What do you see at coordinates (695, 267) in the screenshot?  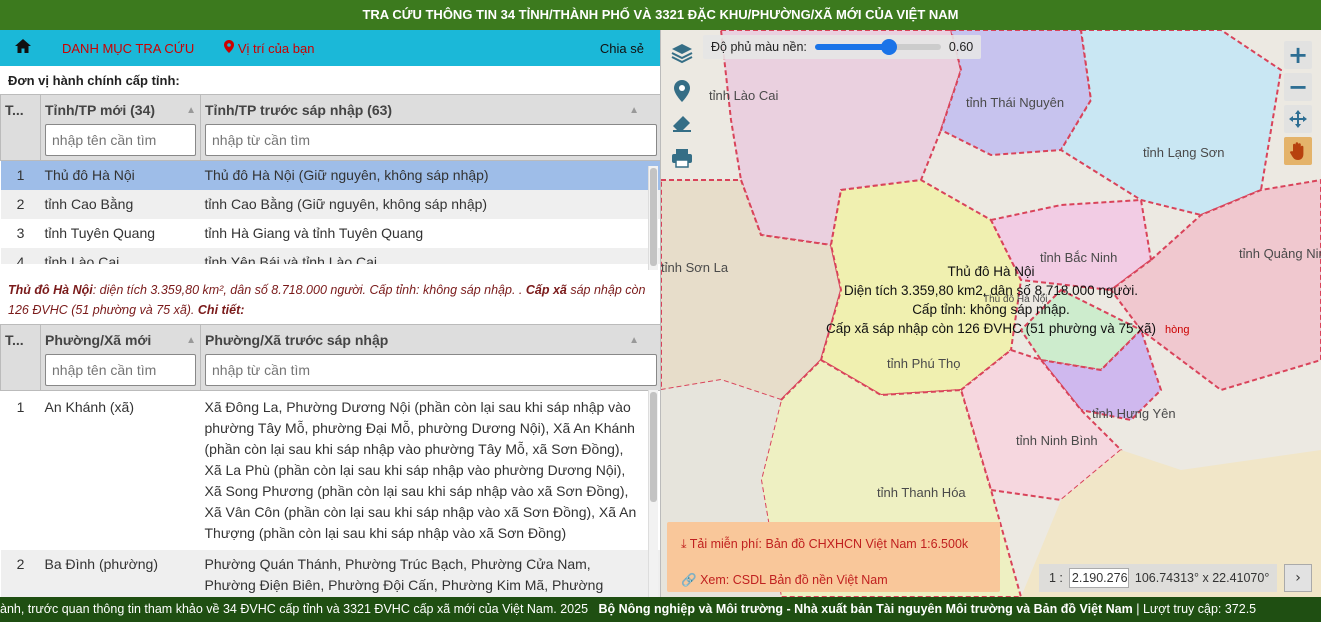 I see `map-label: tỉnh Sơn La` at bounding box center [695, 267].